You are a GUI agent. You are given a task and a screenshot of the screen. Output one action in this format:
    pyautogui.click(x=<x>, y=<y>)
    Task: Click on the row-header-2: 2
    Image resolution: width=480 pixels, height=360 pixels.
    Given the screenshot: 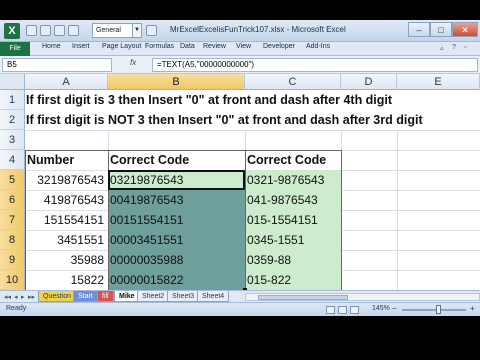 What is the action you would take?
    pyautogui.click(x=12, y=120)
    